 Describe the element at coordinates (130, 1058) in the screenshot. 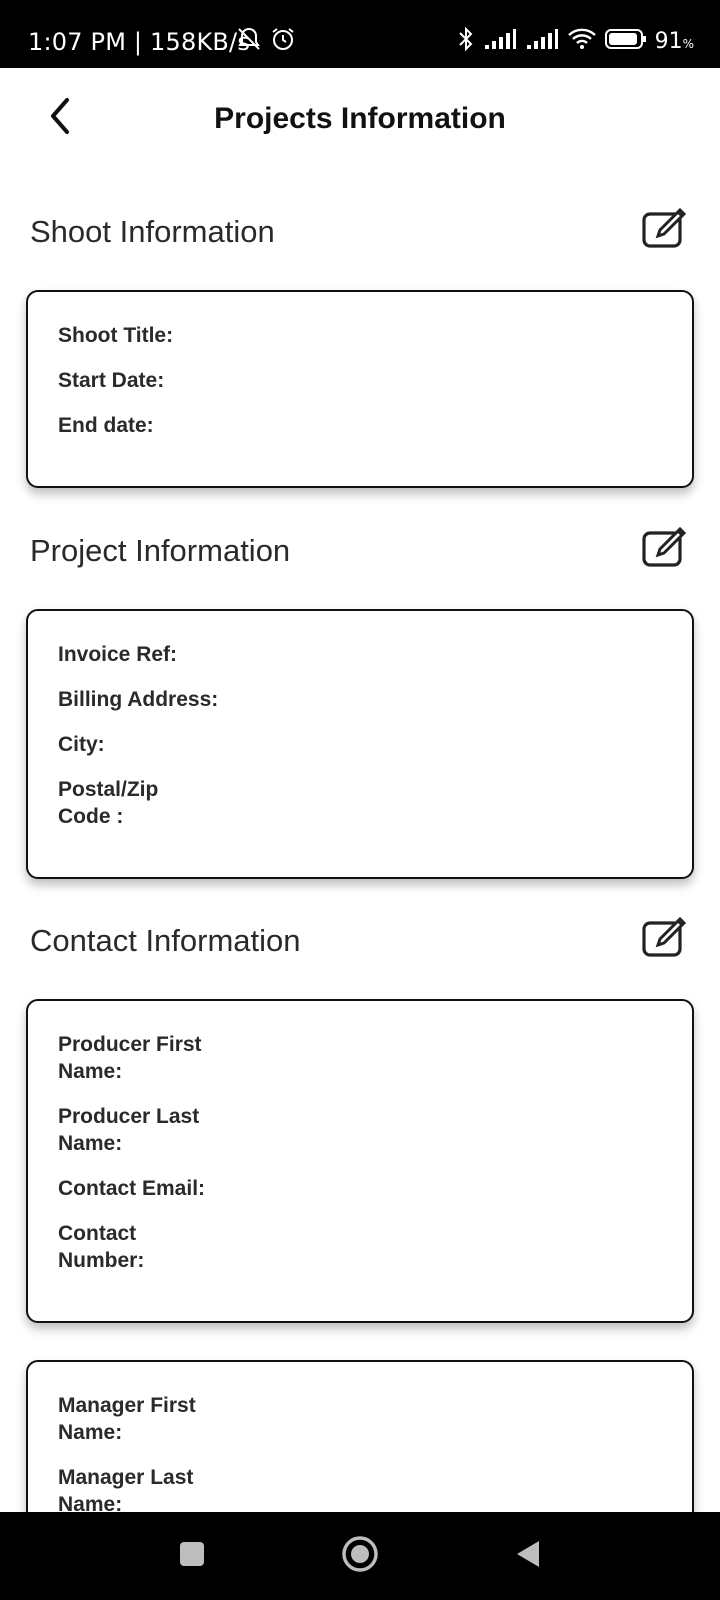

I see `producer-first-name-label: Producer First Name:` at that location.